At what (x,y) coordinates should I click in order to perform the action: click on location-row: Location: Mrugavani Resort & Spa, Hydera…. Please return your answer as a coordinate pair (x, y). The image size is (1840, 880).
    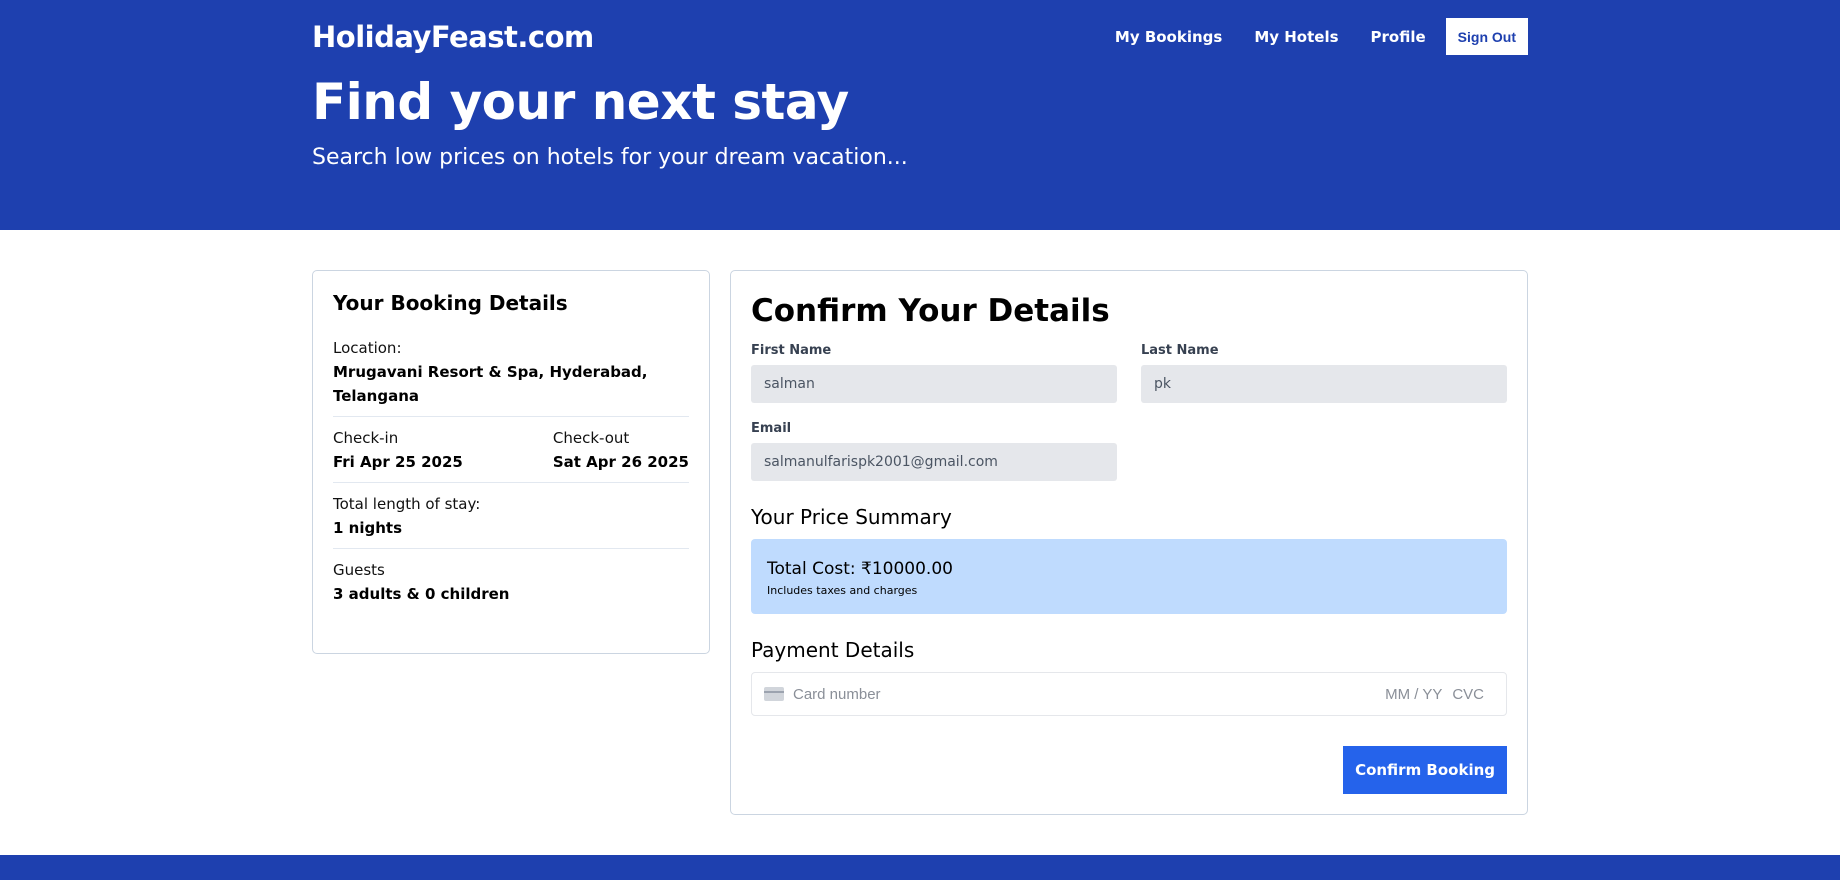
    Looking at the image, I should click on (511, 378).